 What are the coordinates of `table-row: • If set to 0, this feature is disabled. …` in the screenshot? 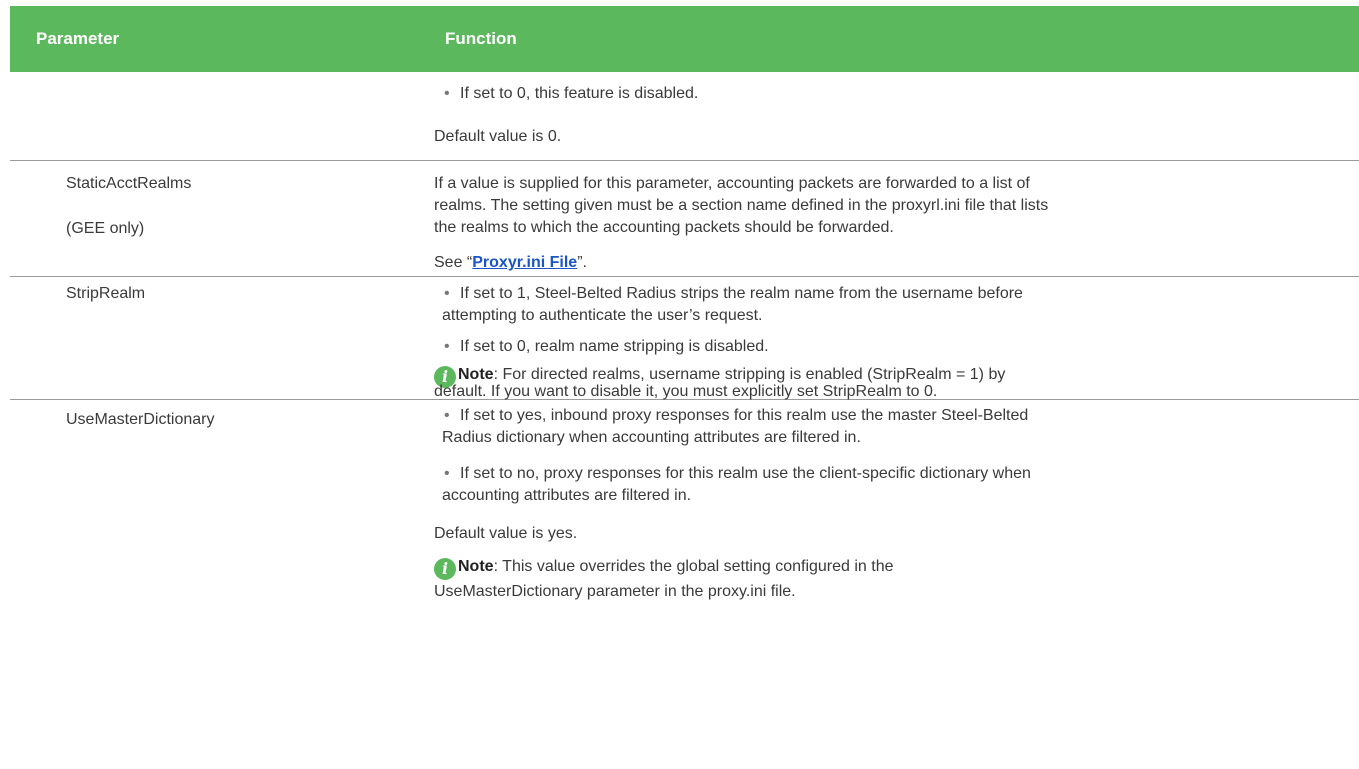 It's located at (684, 116).